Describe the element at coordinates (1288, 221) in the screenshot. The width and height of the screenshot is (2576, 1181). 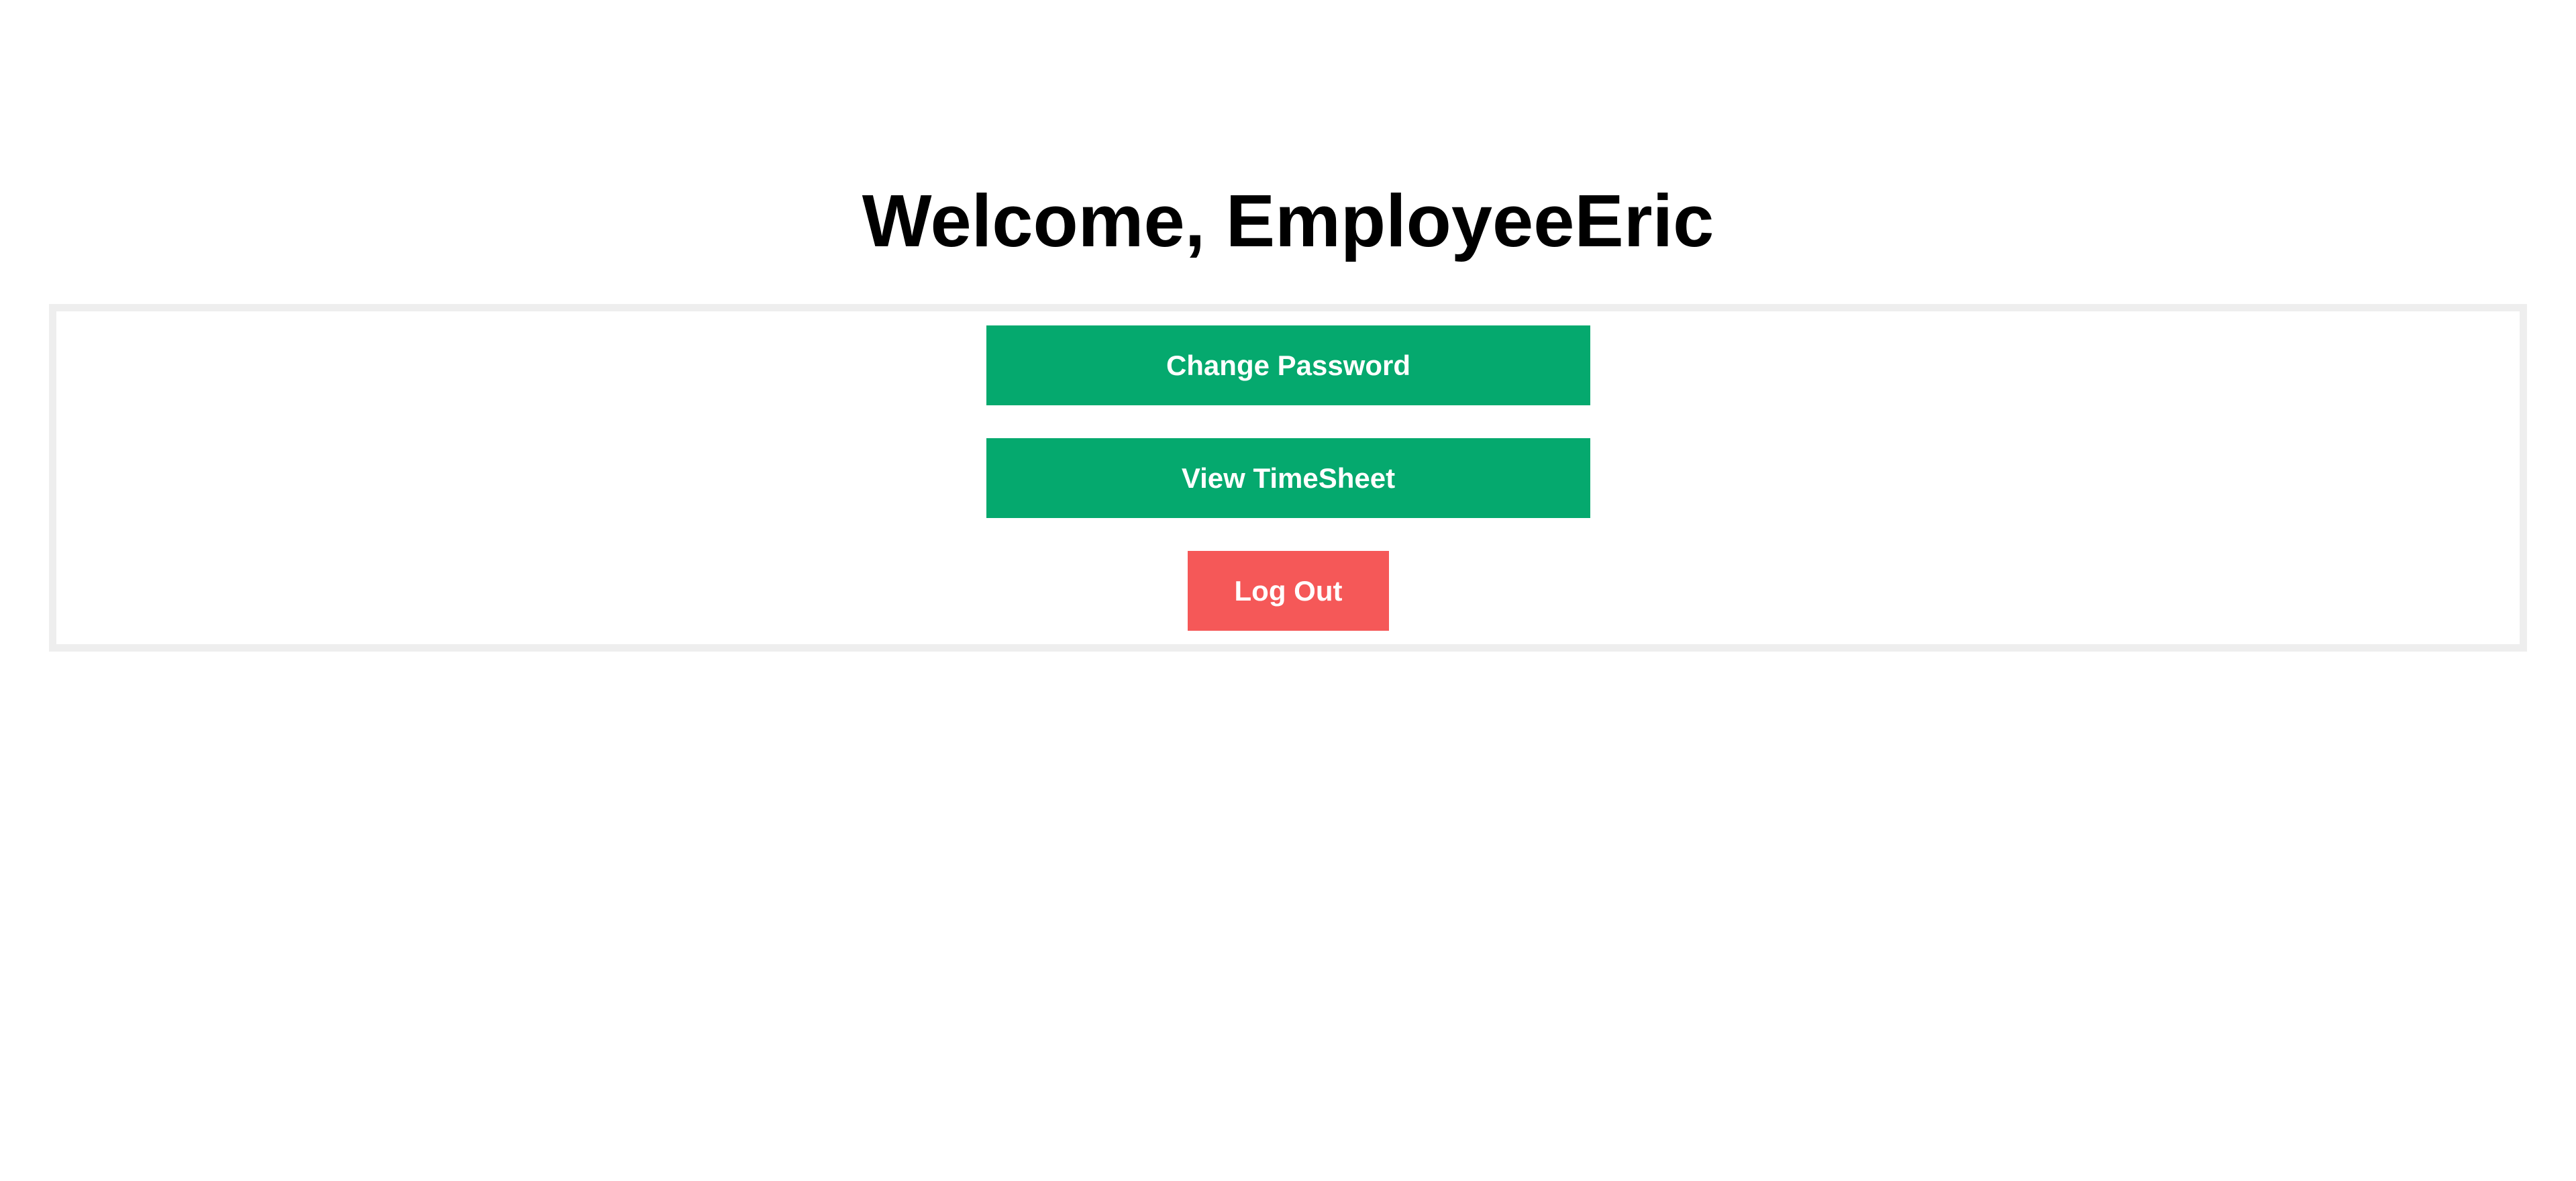
I see `page-title: Welcome, EmployeeEric` at that location.